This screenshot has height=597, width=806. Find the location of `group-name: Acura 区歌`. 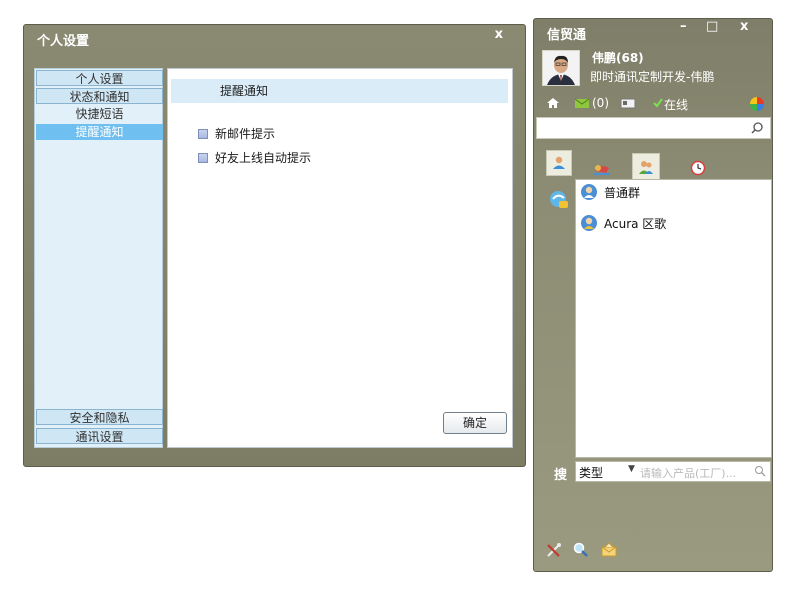

group-name: Acura 区歌 is located at coordinates (635, 223).